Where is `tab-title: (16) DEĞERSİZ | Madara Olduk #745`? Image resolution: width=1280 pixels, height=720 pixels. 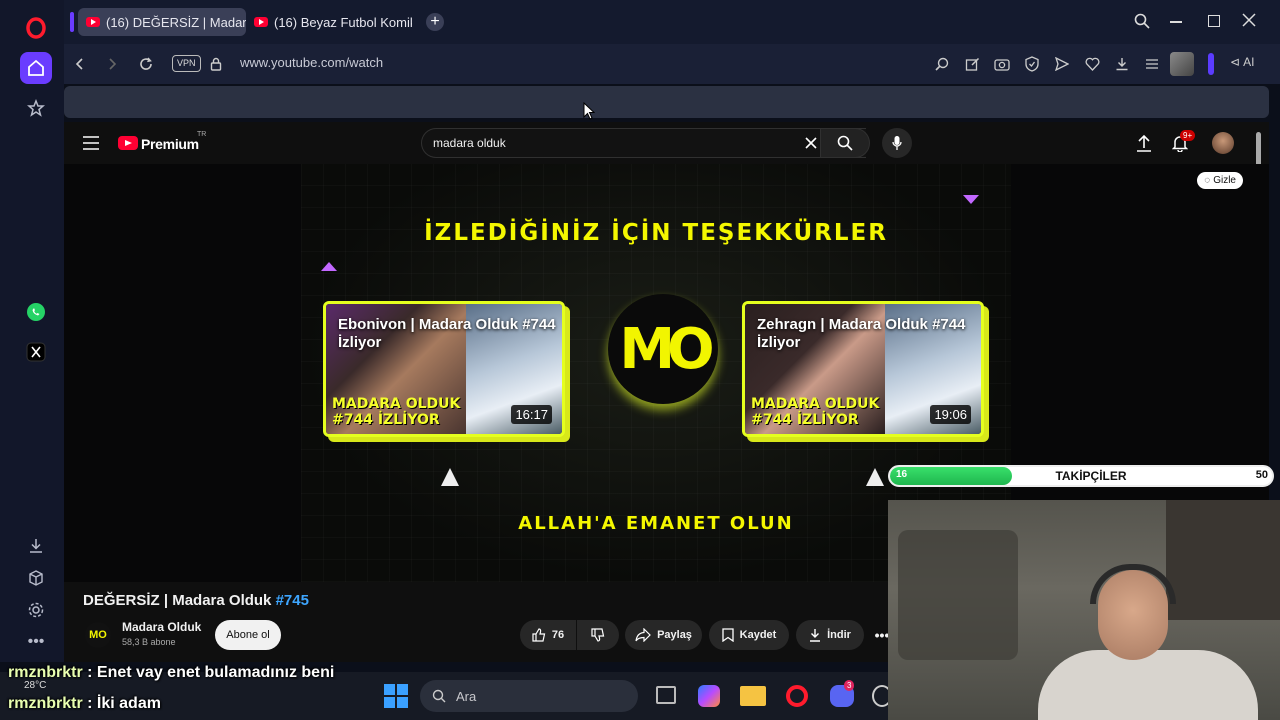 tab-title: (16) DEĞERSİZ | Madara Olduk #745 is located at coordinates (176, 22).